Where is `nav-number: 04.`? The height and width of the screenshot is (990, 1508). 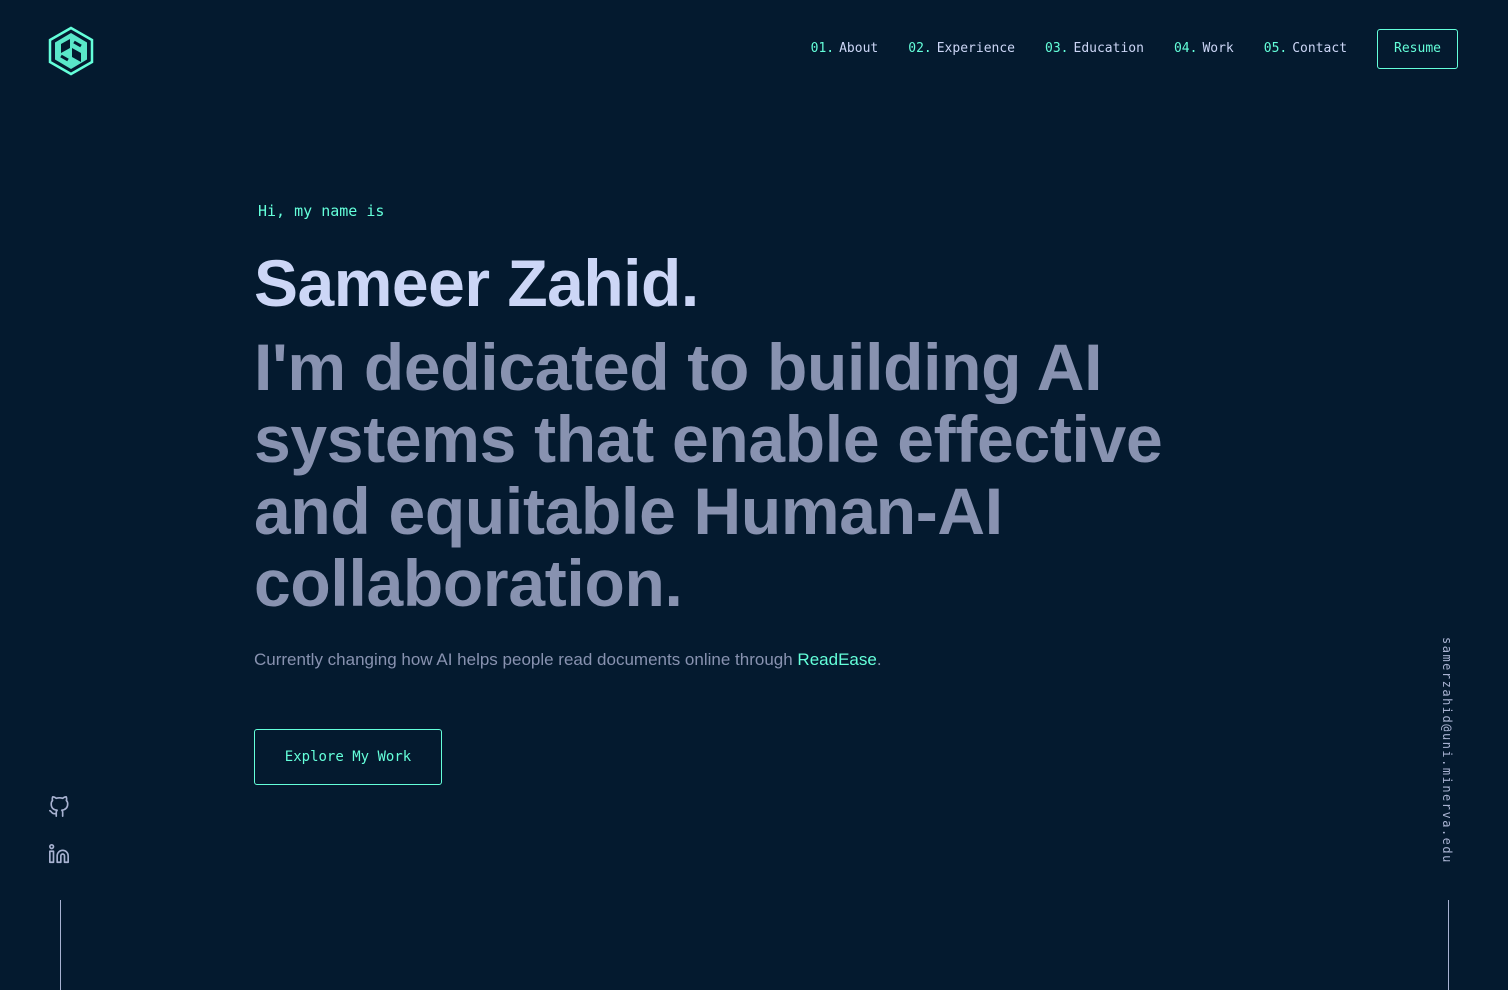 nav-number: 04. is located at coordinates (1185, 48).